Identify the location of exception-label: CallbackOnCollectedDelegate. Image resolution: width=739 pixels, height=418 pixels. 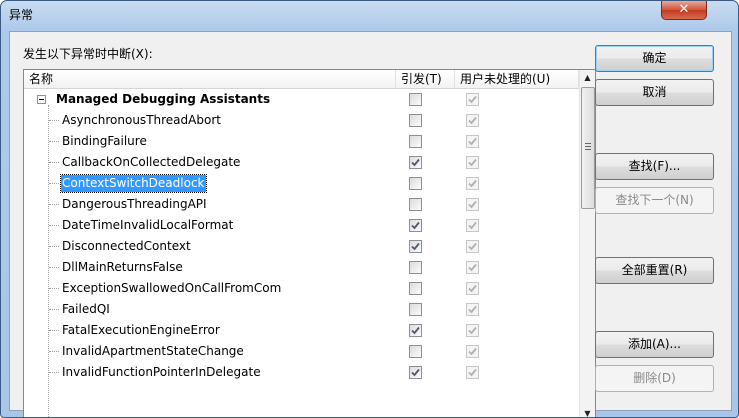
(151, 162).